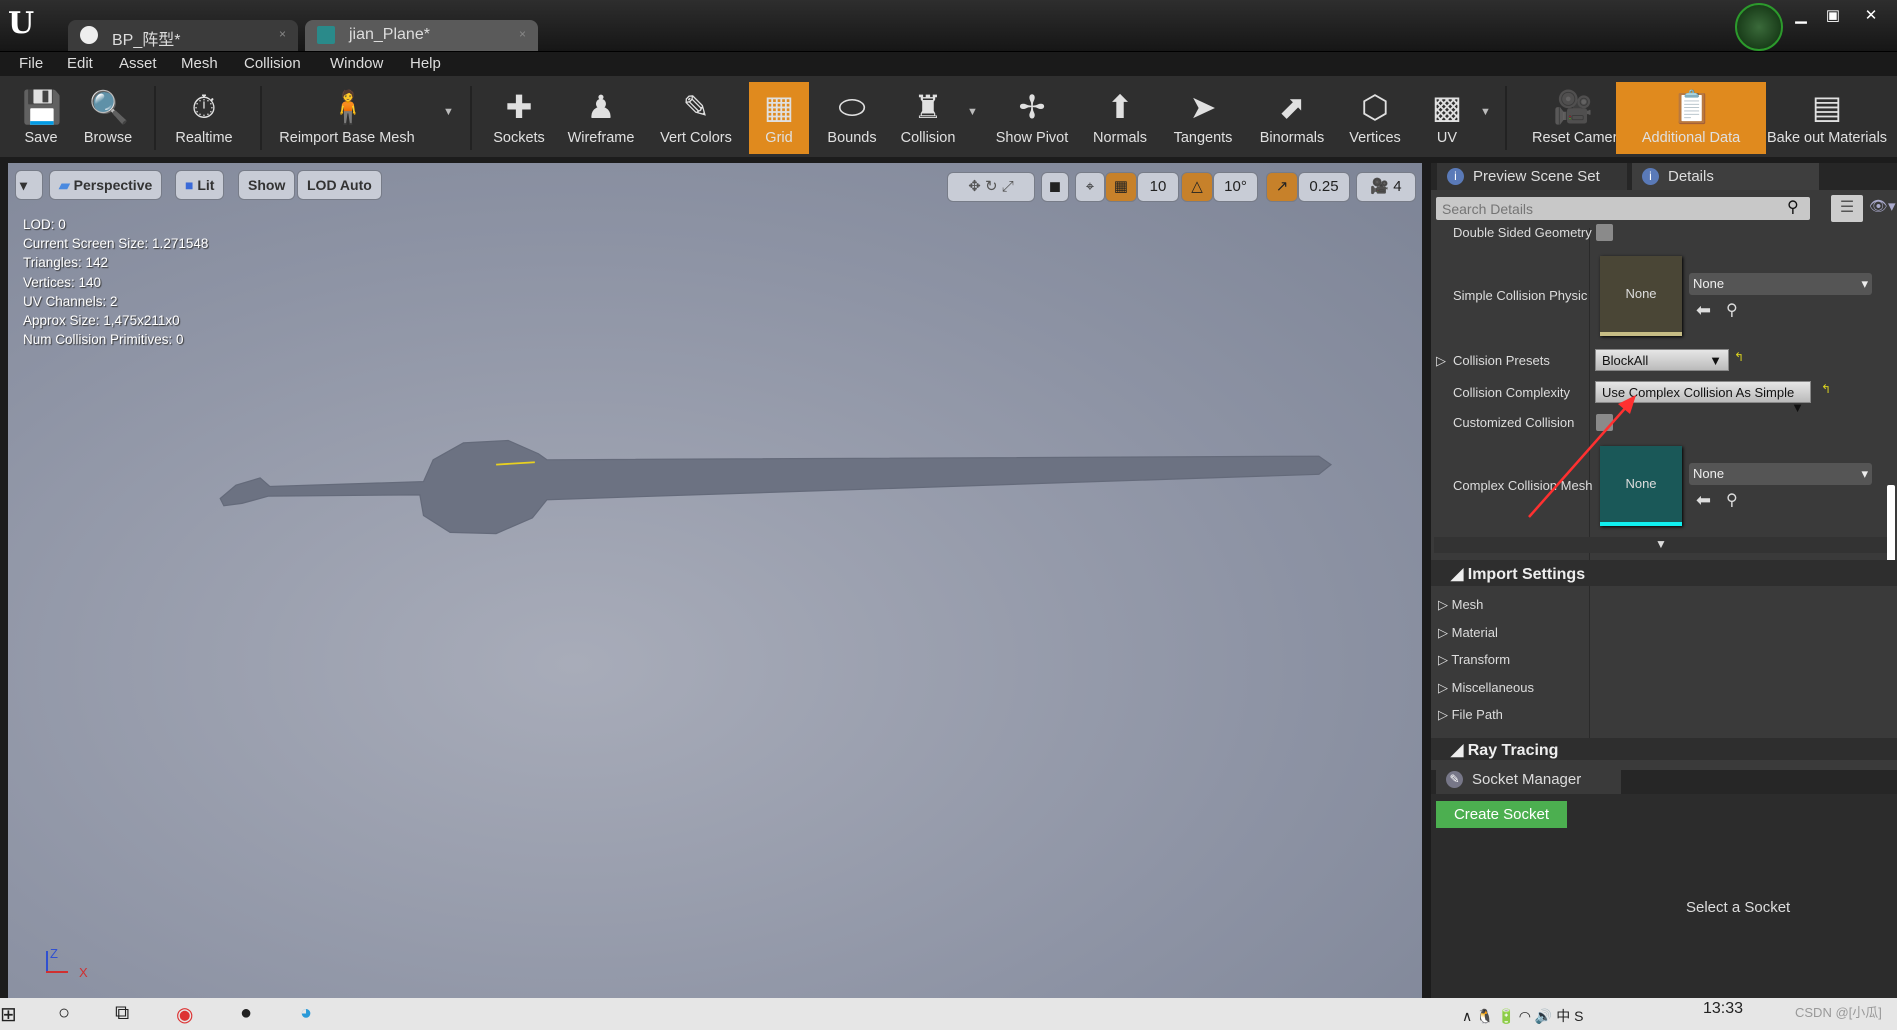 This screenshot has height=1030, width=1897. Describe the element at coordinates (8, 1014) in the screenshot. I see `windows-start-icon: ⊞` at that location.